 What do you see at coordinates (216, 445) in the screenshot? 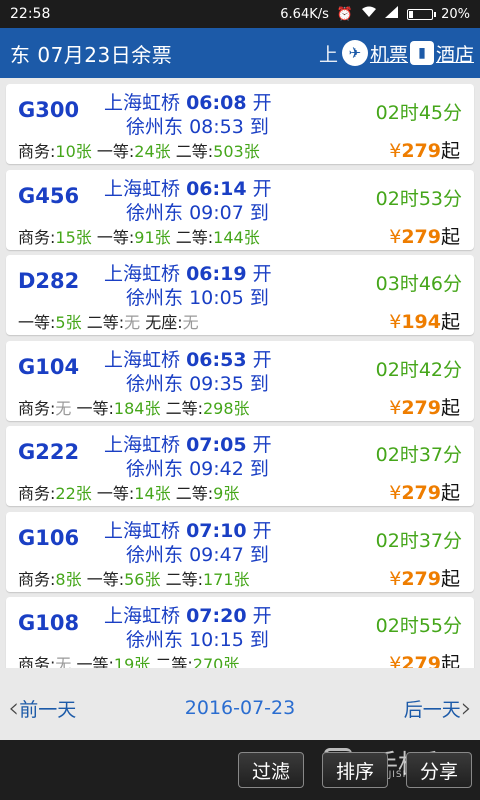
I see `departure-time: 07:05` at bounding box center [216, 445].